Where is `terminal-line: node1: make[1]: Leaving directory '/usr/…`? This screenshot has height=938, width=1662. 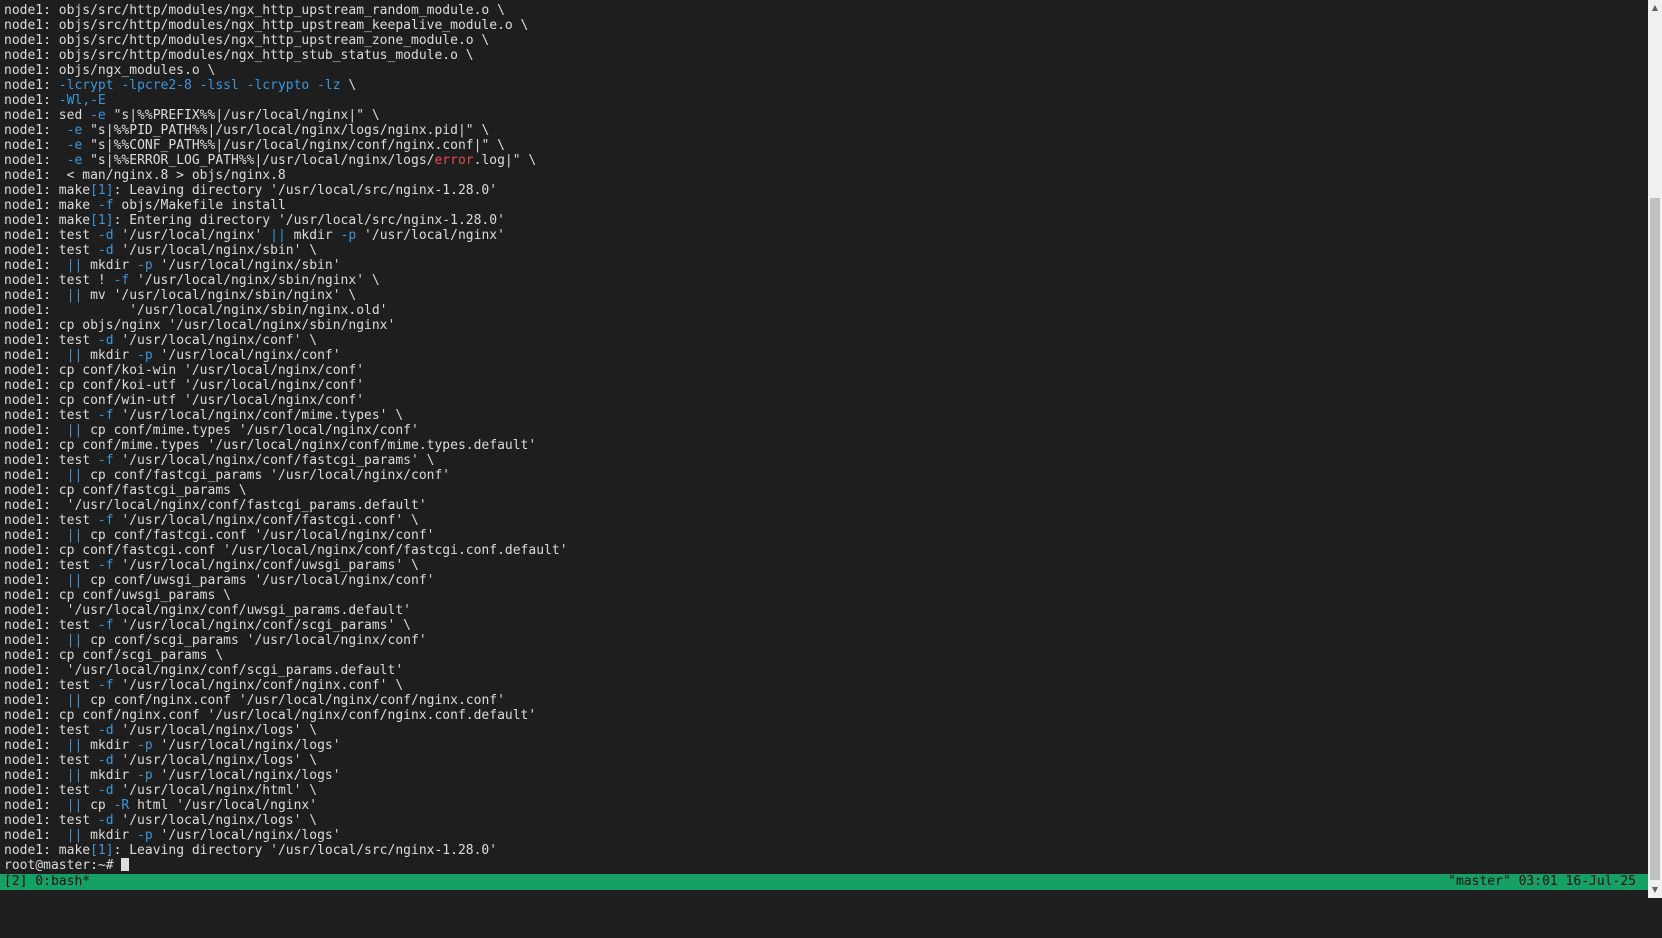 terminal-line: node1: make[1]: Leaving directory '/usr/… is located at coordinates (286, 850).